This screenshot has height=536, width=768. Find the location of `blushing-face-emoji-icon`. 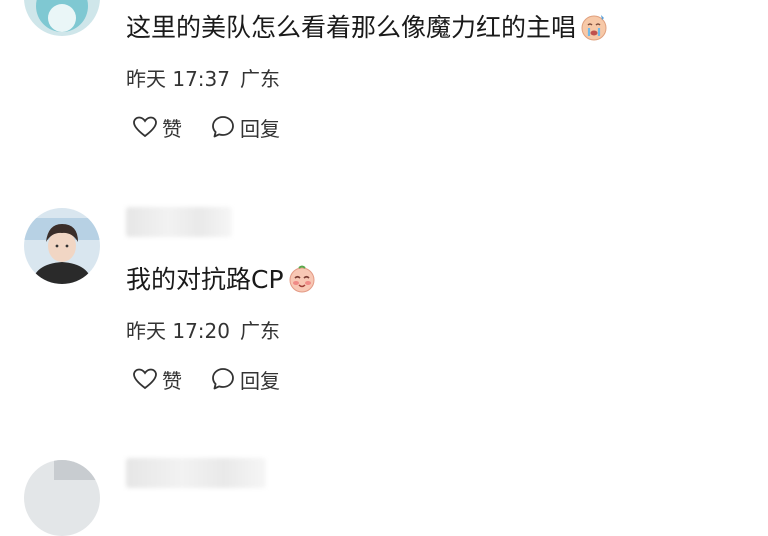

blushing-face-emoji-icon is located at coordinates (302, 279).